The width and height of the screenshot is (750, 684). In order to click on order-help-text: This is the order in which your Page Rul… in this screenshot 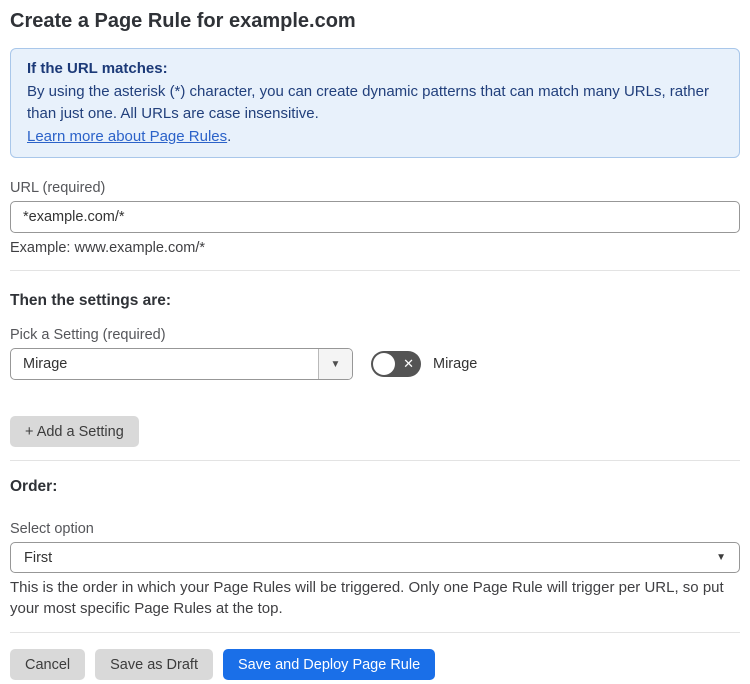, I will do `click(367, 598)`.